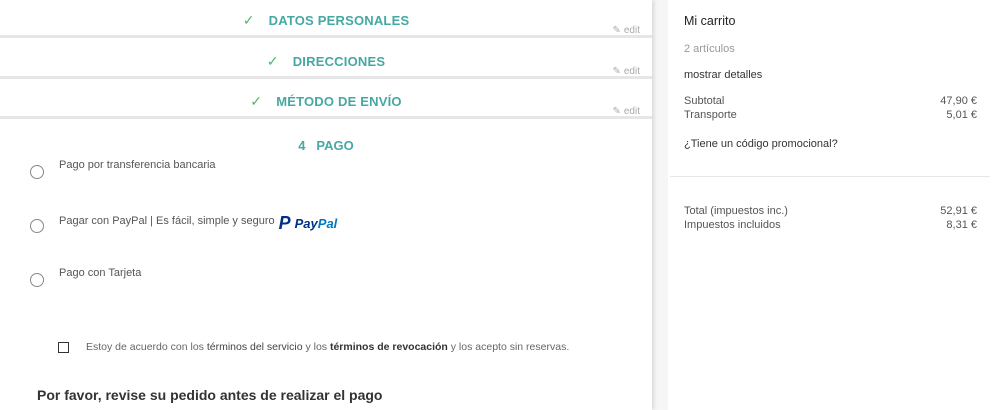  I want to click on step-direcciones: ✓ DIRECCIONES ✎ edit, so click(326, 60).